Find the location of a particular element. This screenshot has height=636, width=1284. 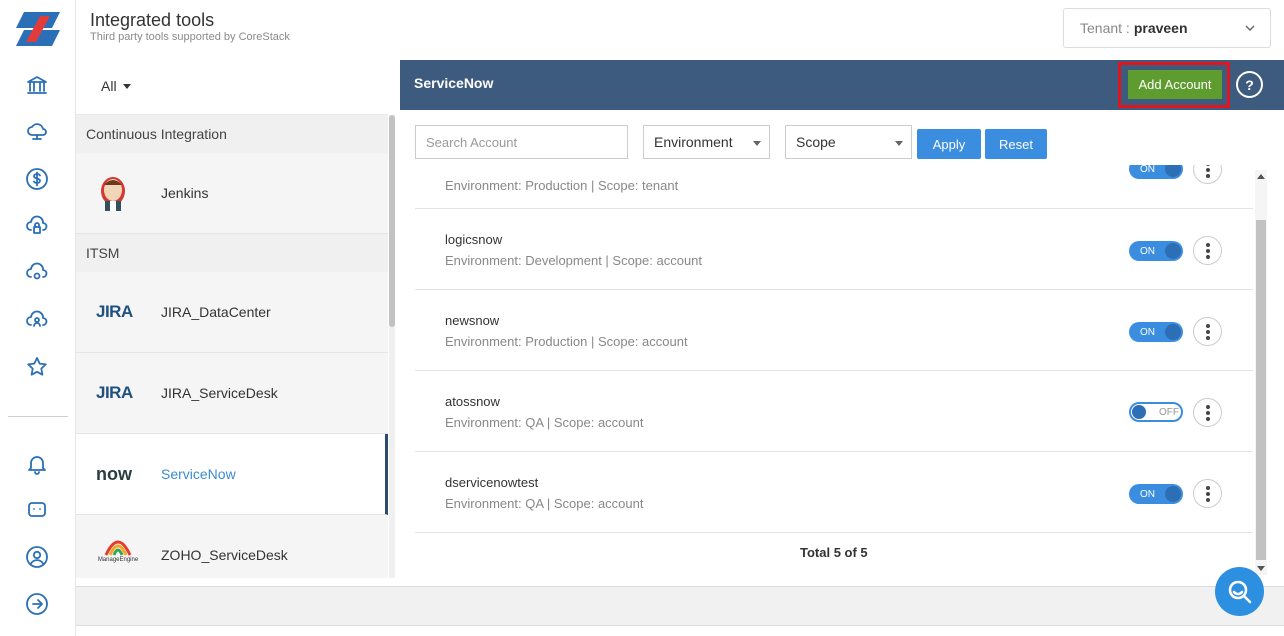

cloud-lock-icon is located at coordinates (37, 226).